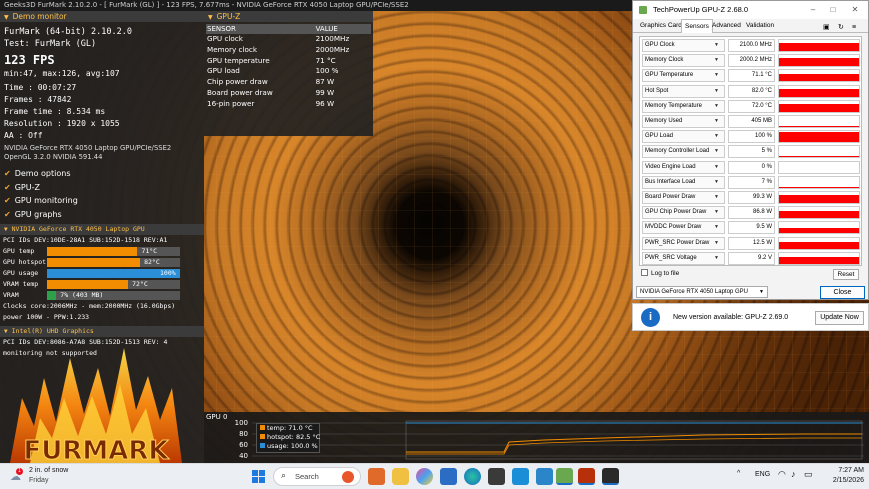 The width and height of the screenshot is (869, 489). Describe the element at coordinates (610, 476) in the screenshot. I see `taskbar-app-furmark-render-icon` at that location.